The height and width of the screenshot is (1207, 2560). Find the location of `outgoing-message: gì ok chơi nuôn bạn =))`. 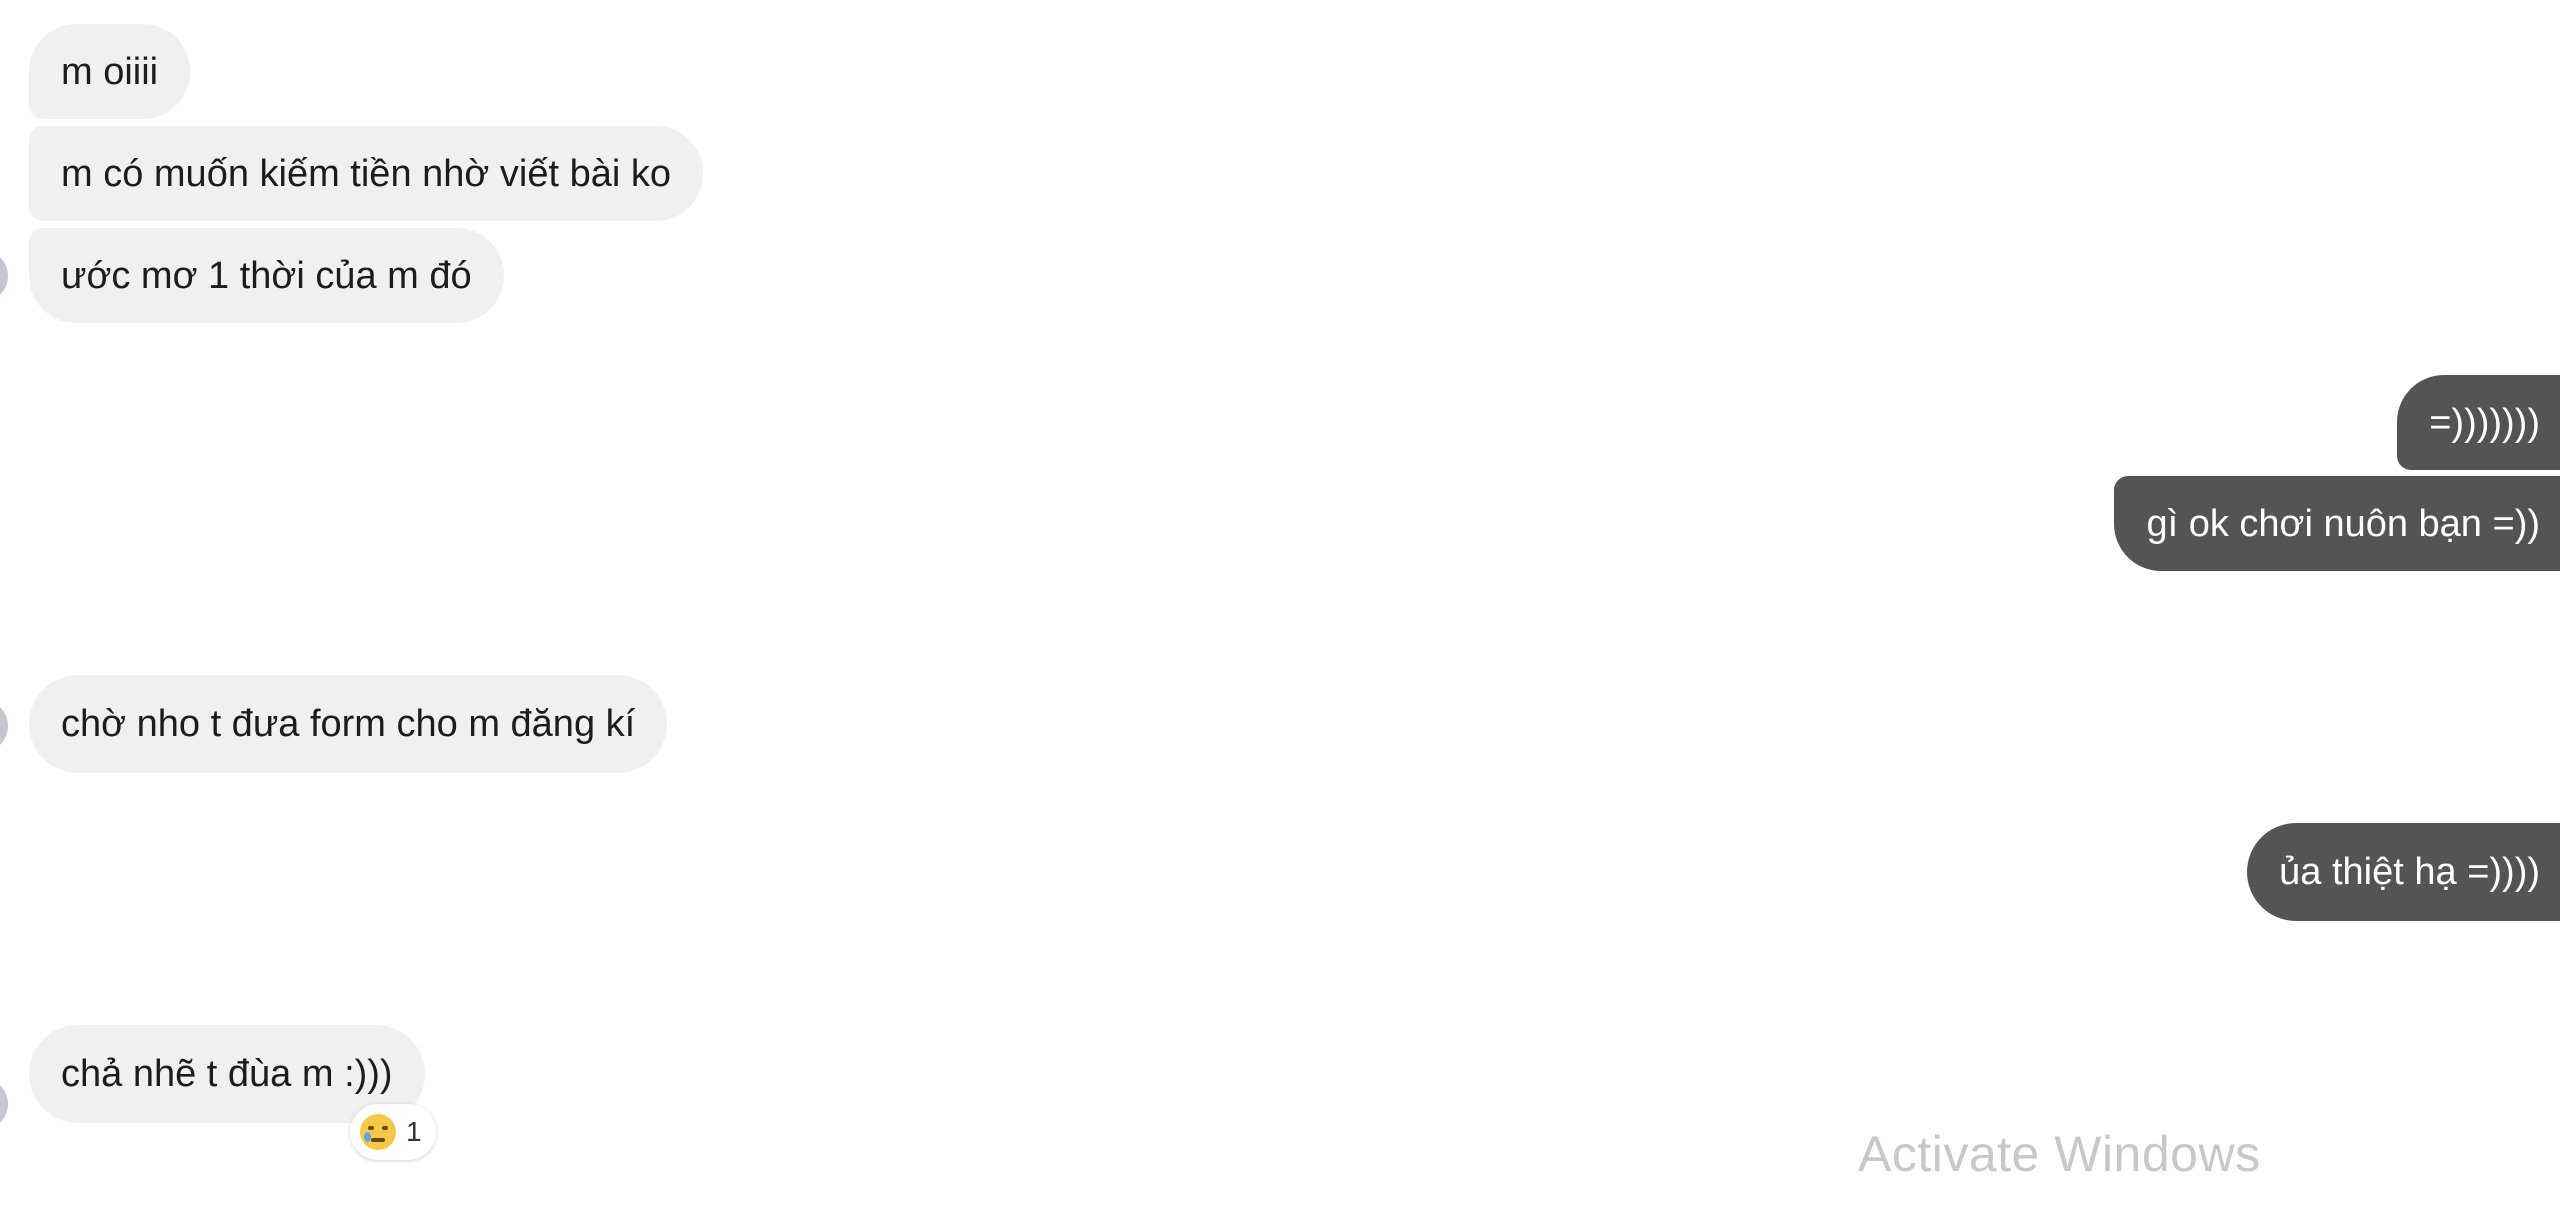

outgoing-message: gì ok chơi nuôn bạn =)) is located at coordinates (2337, 523).